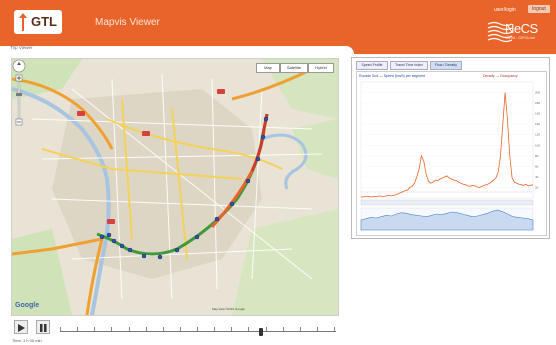 The image size is (556, 345). What do you see at coordinates (537, 177) in the screenshot?
I see `y-tick-label: 40` at bounding box center [537, 177].